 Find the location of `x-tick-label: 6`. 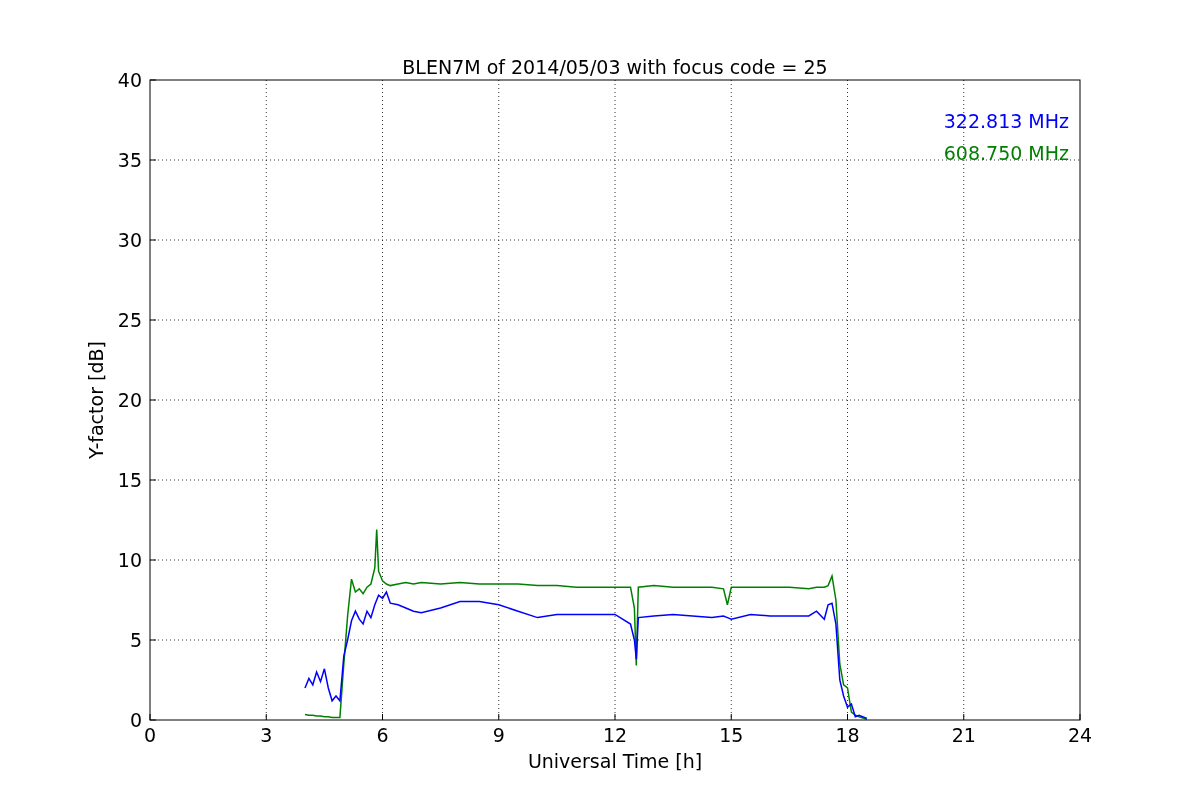

x-tick-label: 6 is located at coordinates (382, 735).